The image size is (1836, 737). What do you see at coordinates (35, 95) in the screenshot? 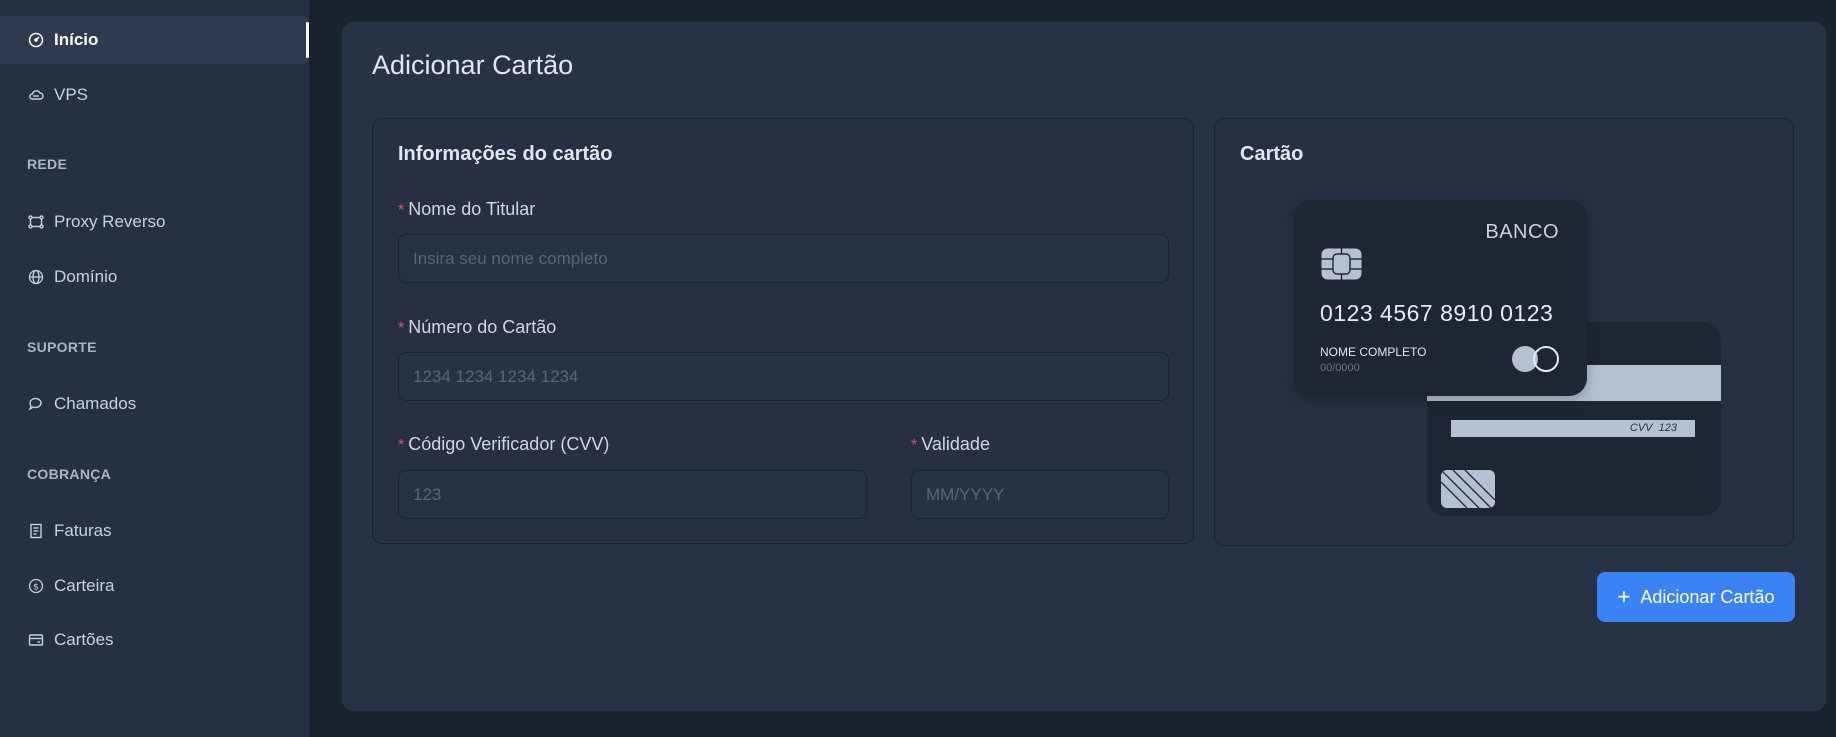
I see `cloud-icon` at bounding box center [35, 95].